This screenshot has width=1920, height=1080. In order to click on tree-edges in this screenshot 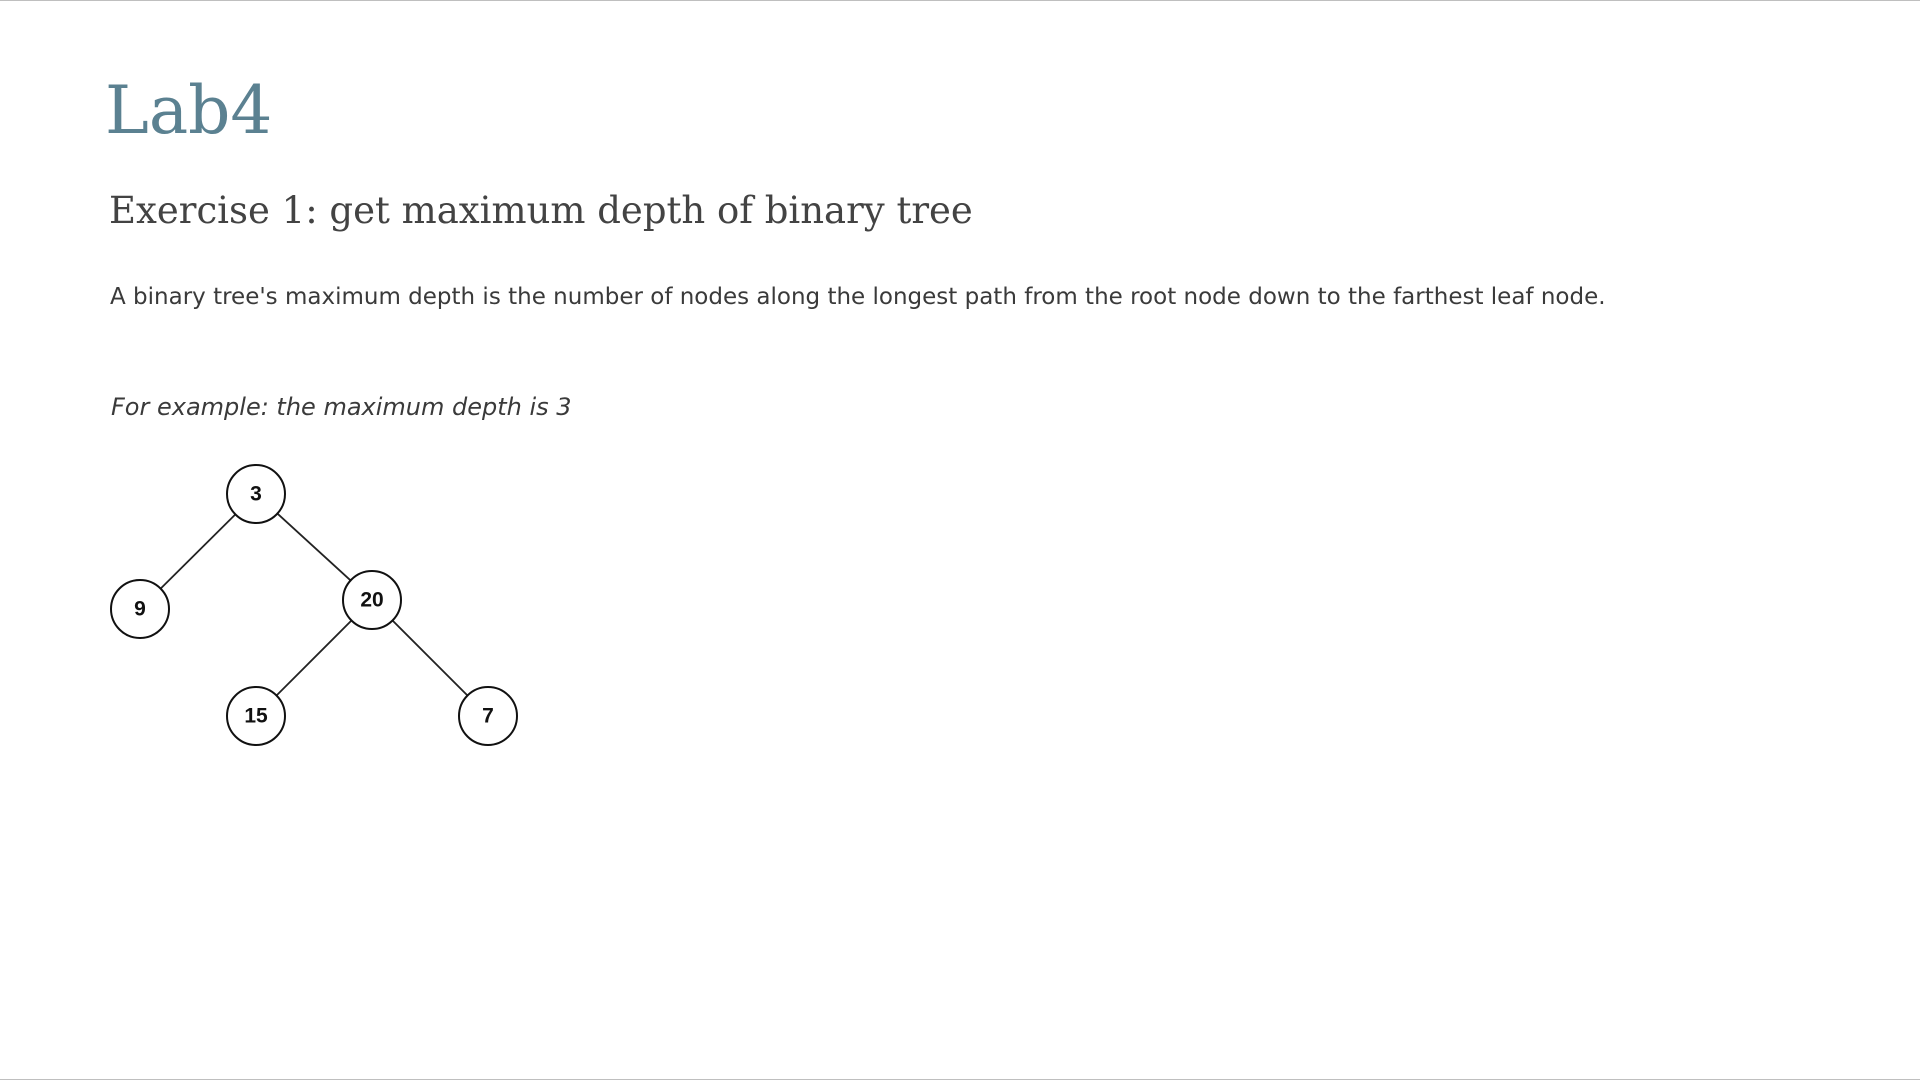, I will do `click(314, 604)`.